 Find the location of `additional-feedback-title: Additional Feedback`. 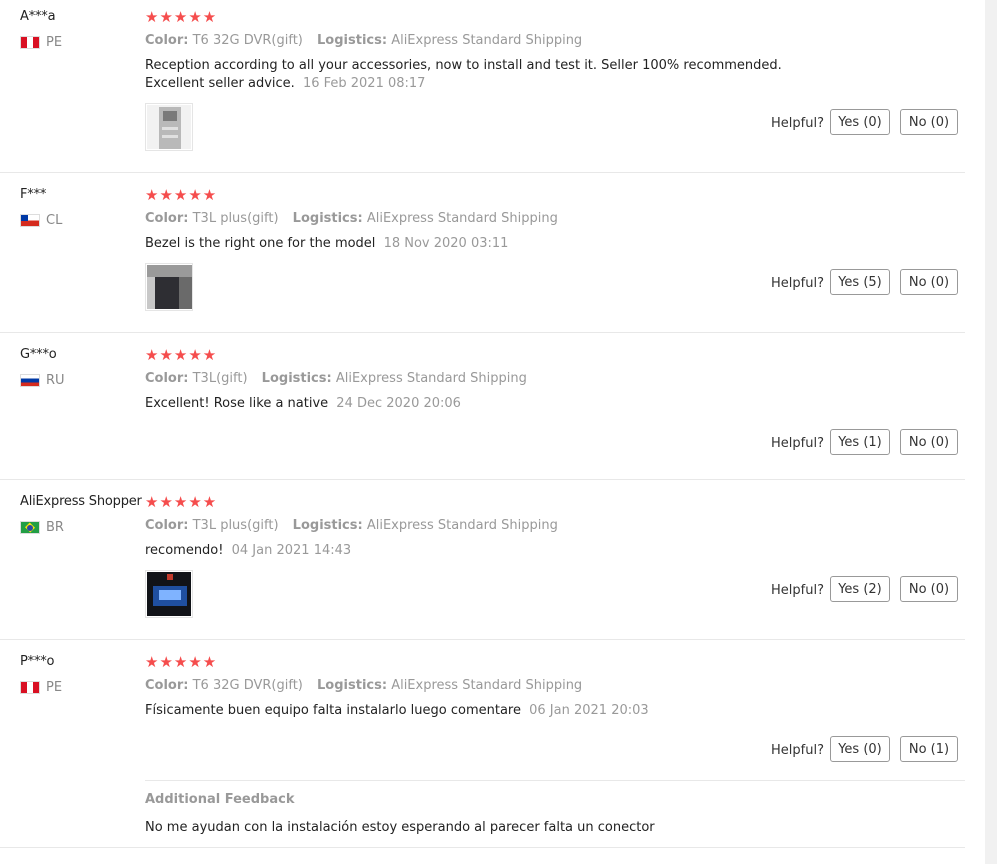

additional-feedback-title: Additional Feedback is located at coordinates (220, 799).